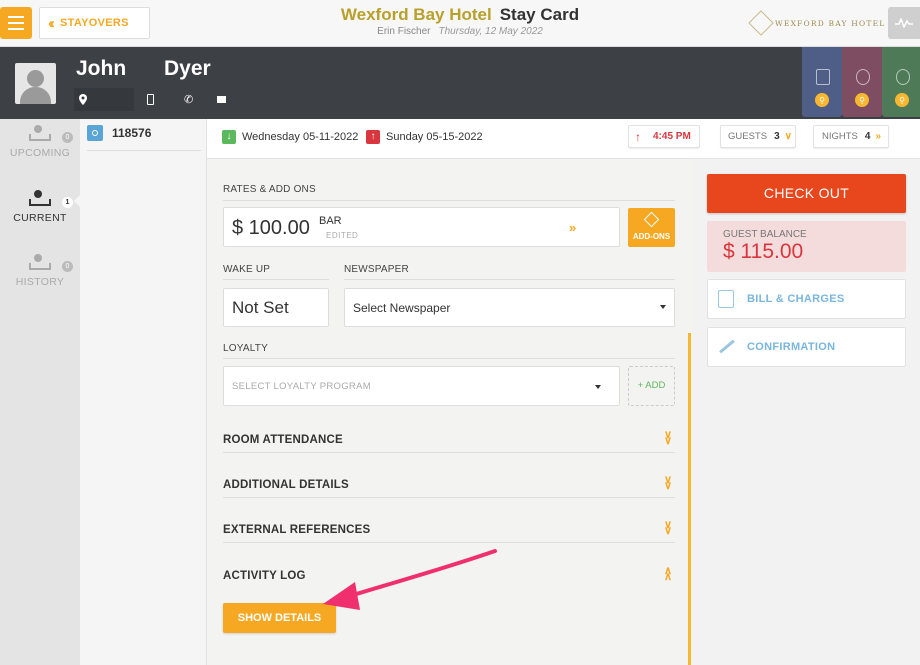  What do you see at coordinates (271, 228) in the screenshot?
I see `rate-amount: $ 100.00` at bounding box center [271, 228].